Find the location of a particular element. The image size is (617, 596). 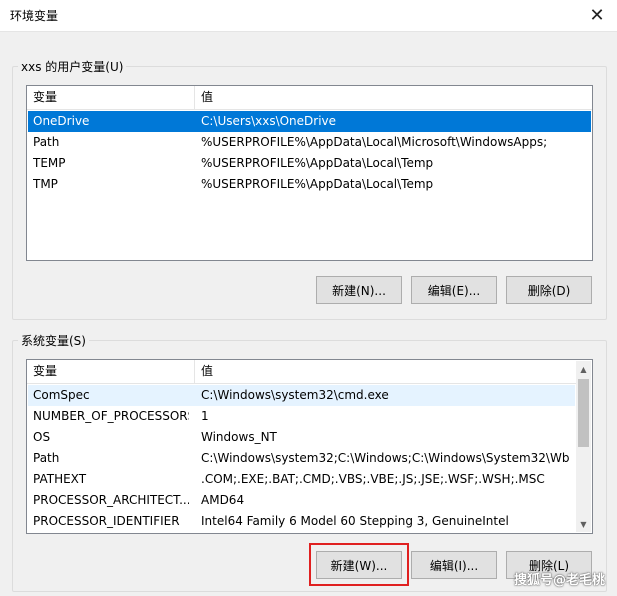

user-list-header: 变量 值 is located at coordinates (309, 98).